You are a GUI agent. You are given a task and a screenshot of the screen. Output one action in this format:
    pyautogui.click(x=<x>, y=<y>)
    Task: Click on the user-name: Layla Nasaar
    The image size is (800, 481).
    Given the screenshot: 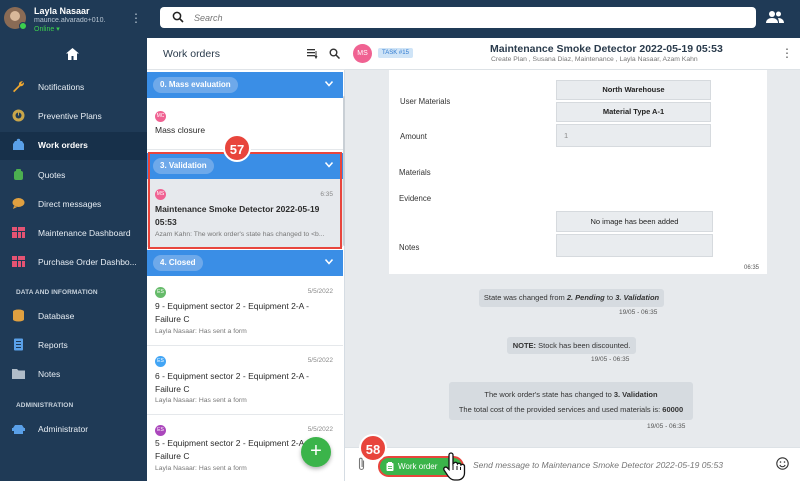 What is the action you would take?
    pyautogui.click(x=62, y=11)
    